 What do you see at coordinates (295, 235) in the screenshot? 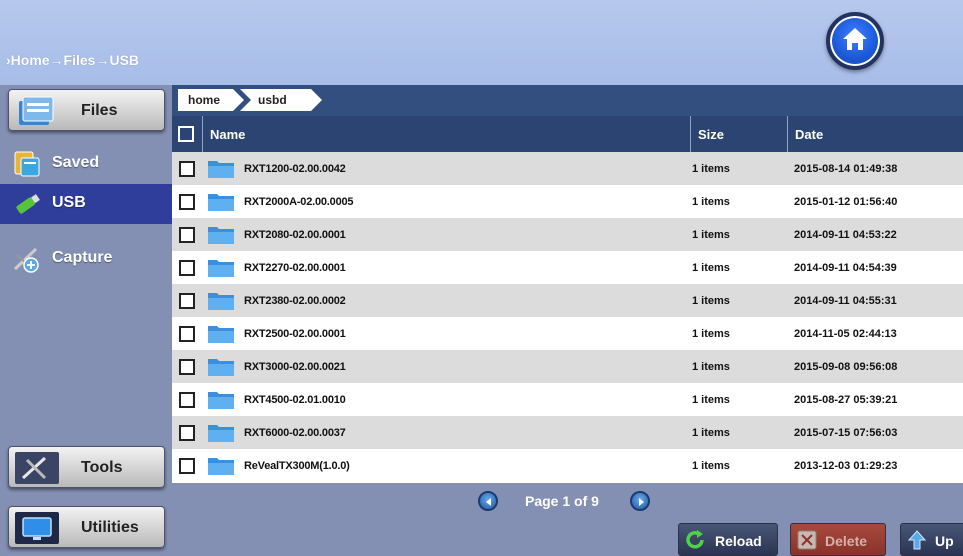
I see `file-name: RXT2080-02.00.0001` at bounding box center [295, 235].